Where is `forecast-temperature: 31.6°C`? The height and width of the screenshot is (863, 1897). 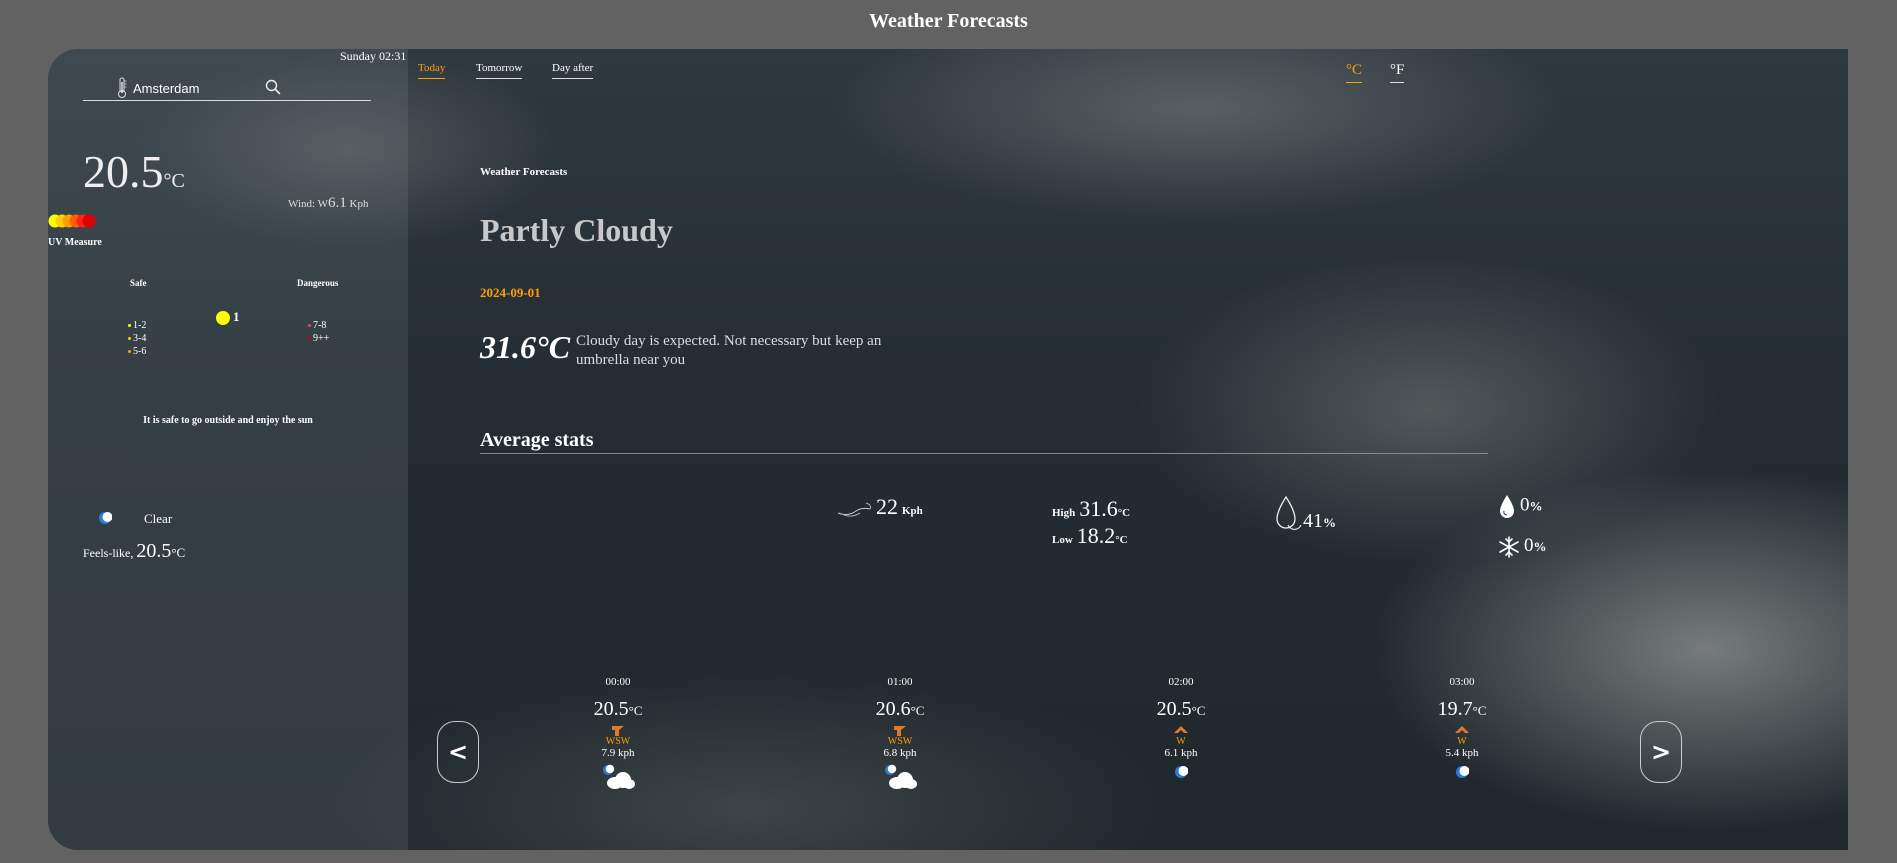
forecast-temperature: 31.6°C is located at coordinates (525, 347).